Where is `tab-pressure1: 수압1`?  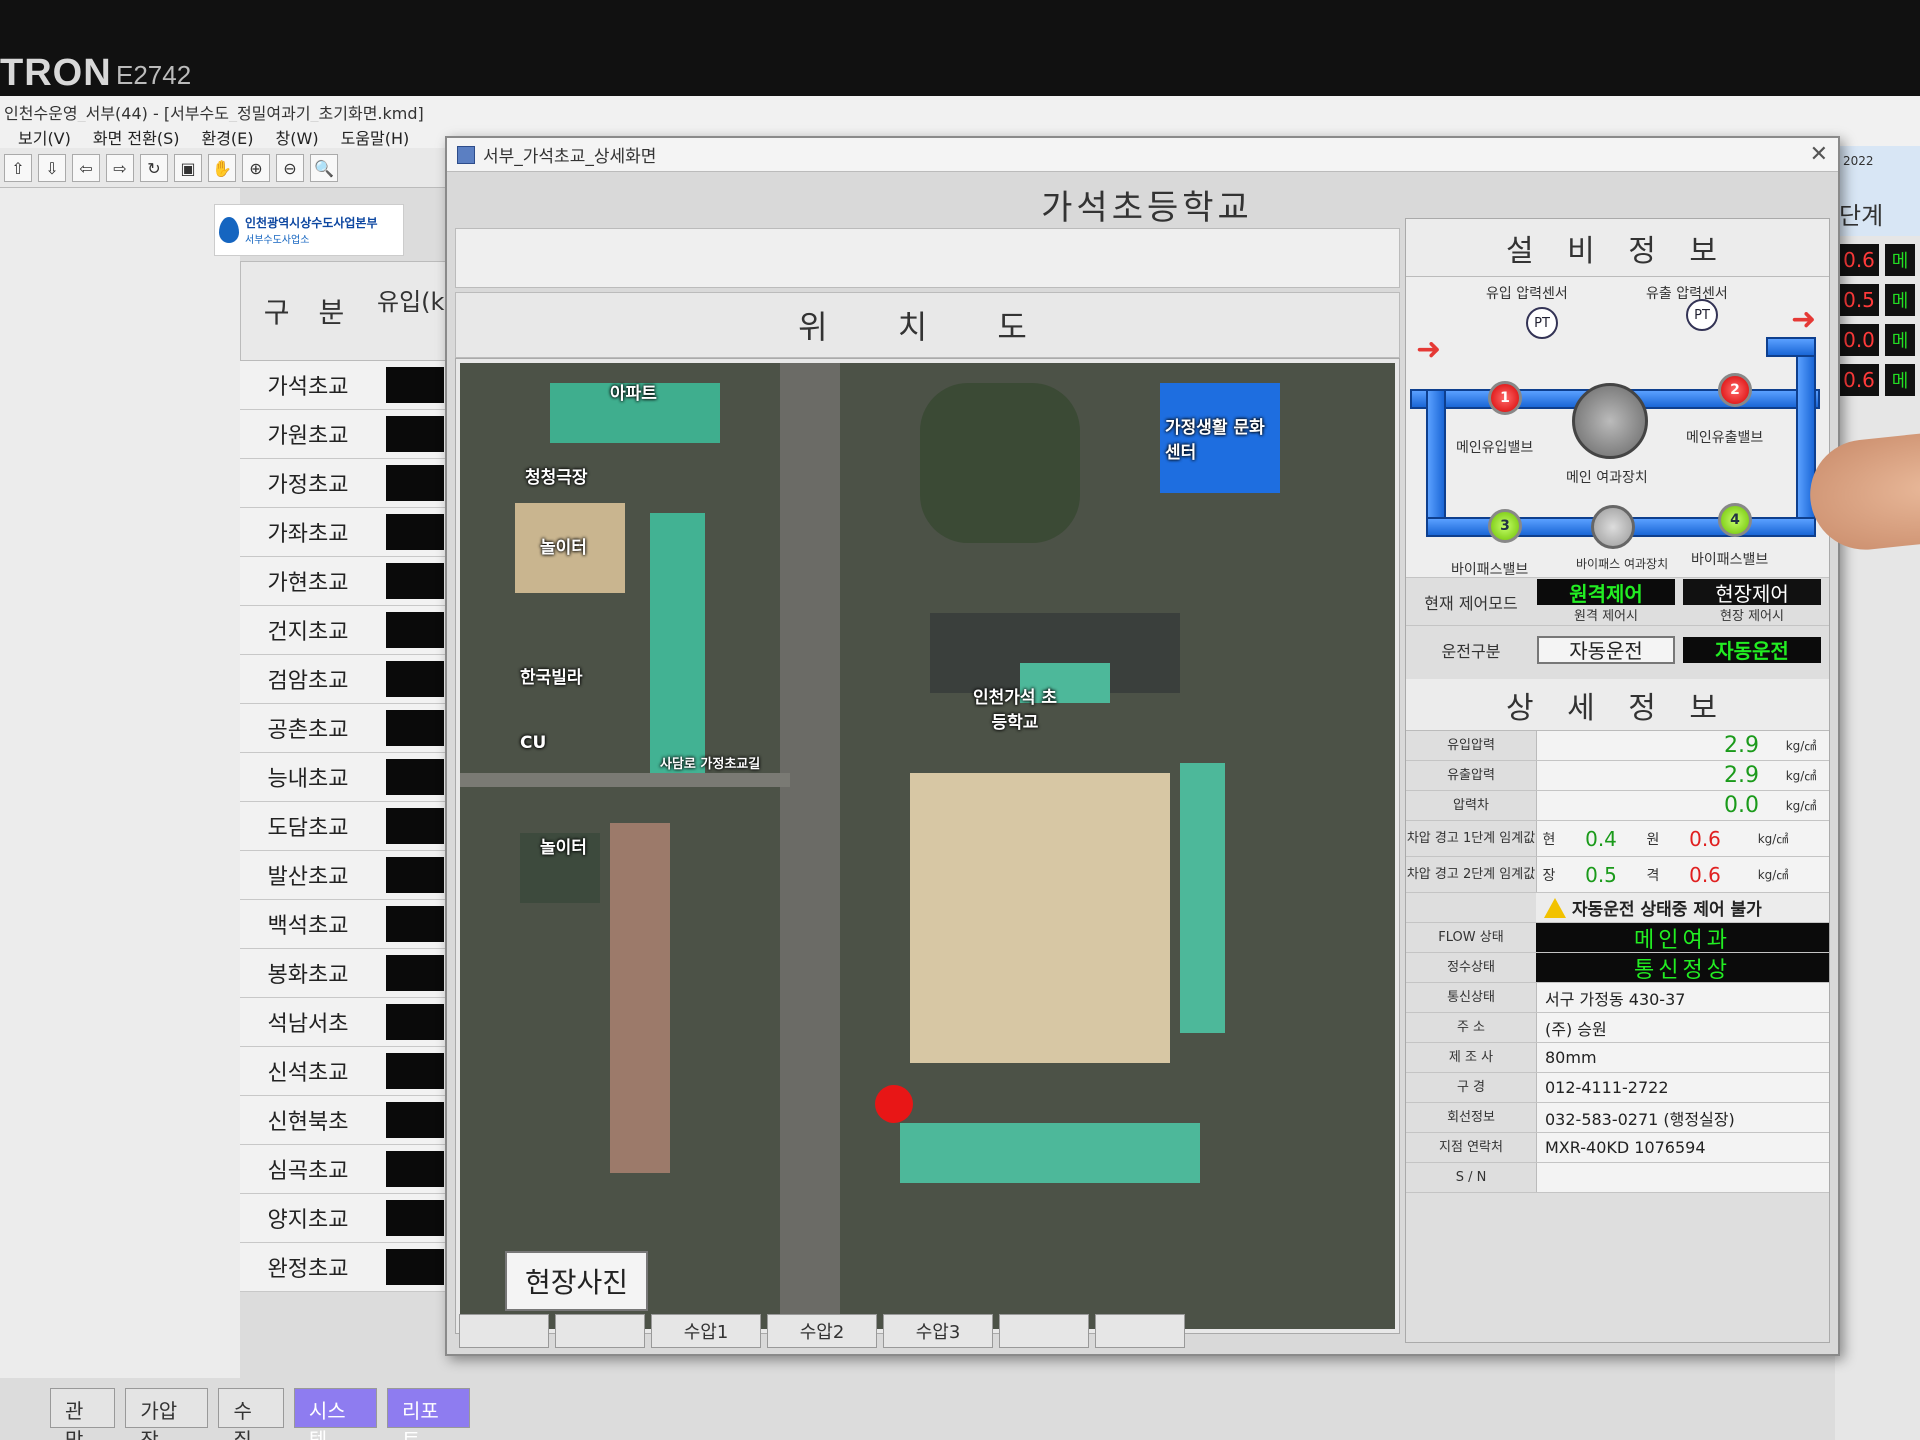
tab-pressure1: 수압1 is located at coordinates (706, 1331).